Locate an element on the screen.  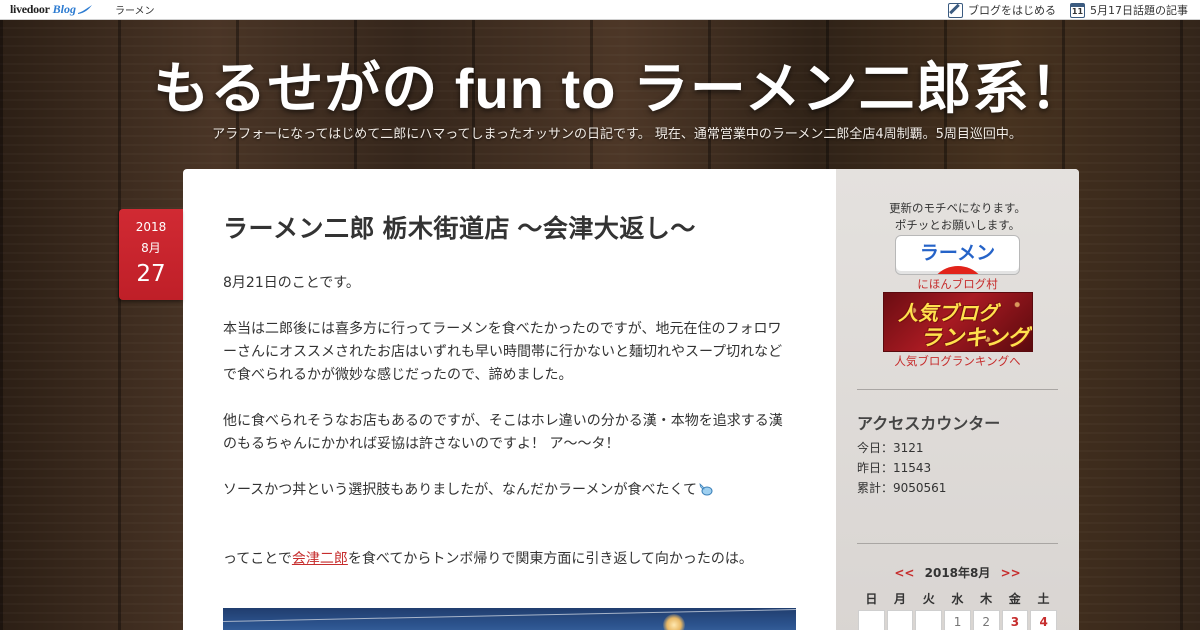
article-photo is located at coordinates (509, 619).